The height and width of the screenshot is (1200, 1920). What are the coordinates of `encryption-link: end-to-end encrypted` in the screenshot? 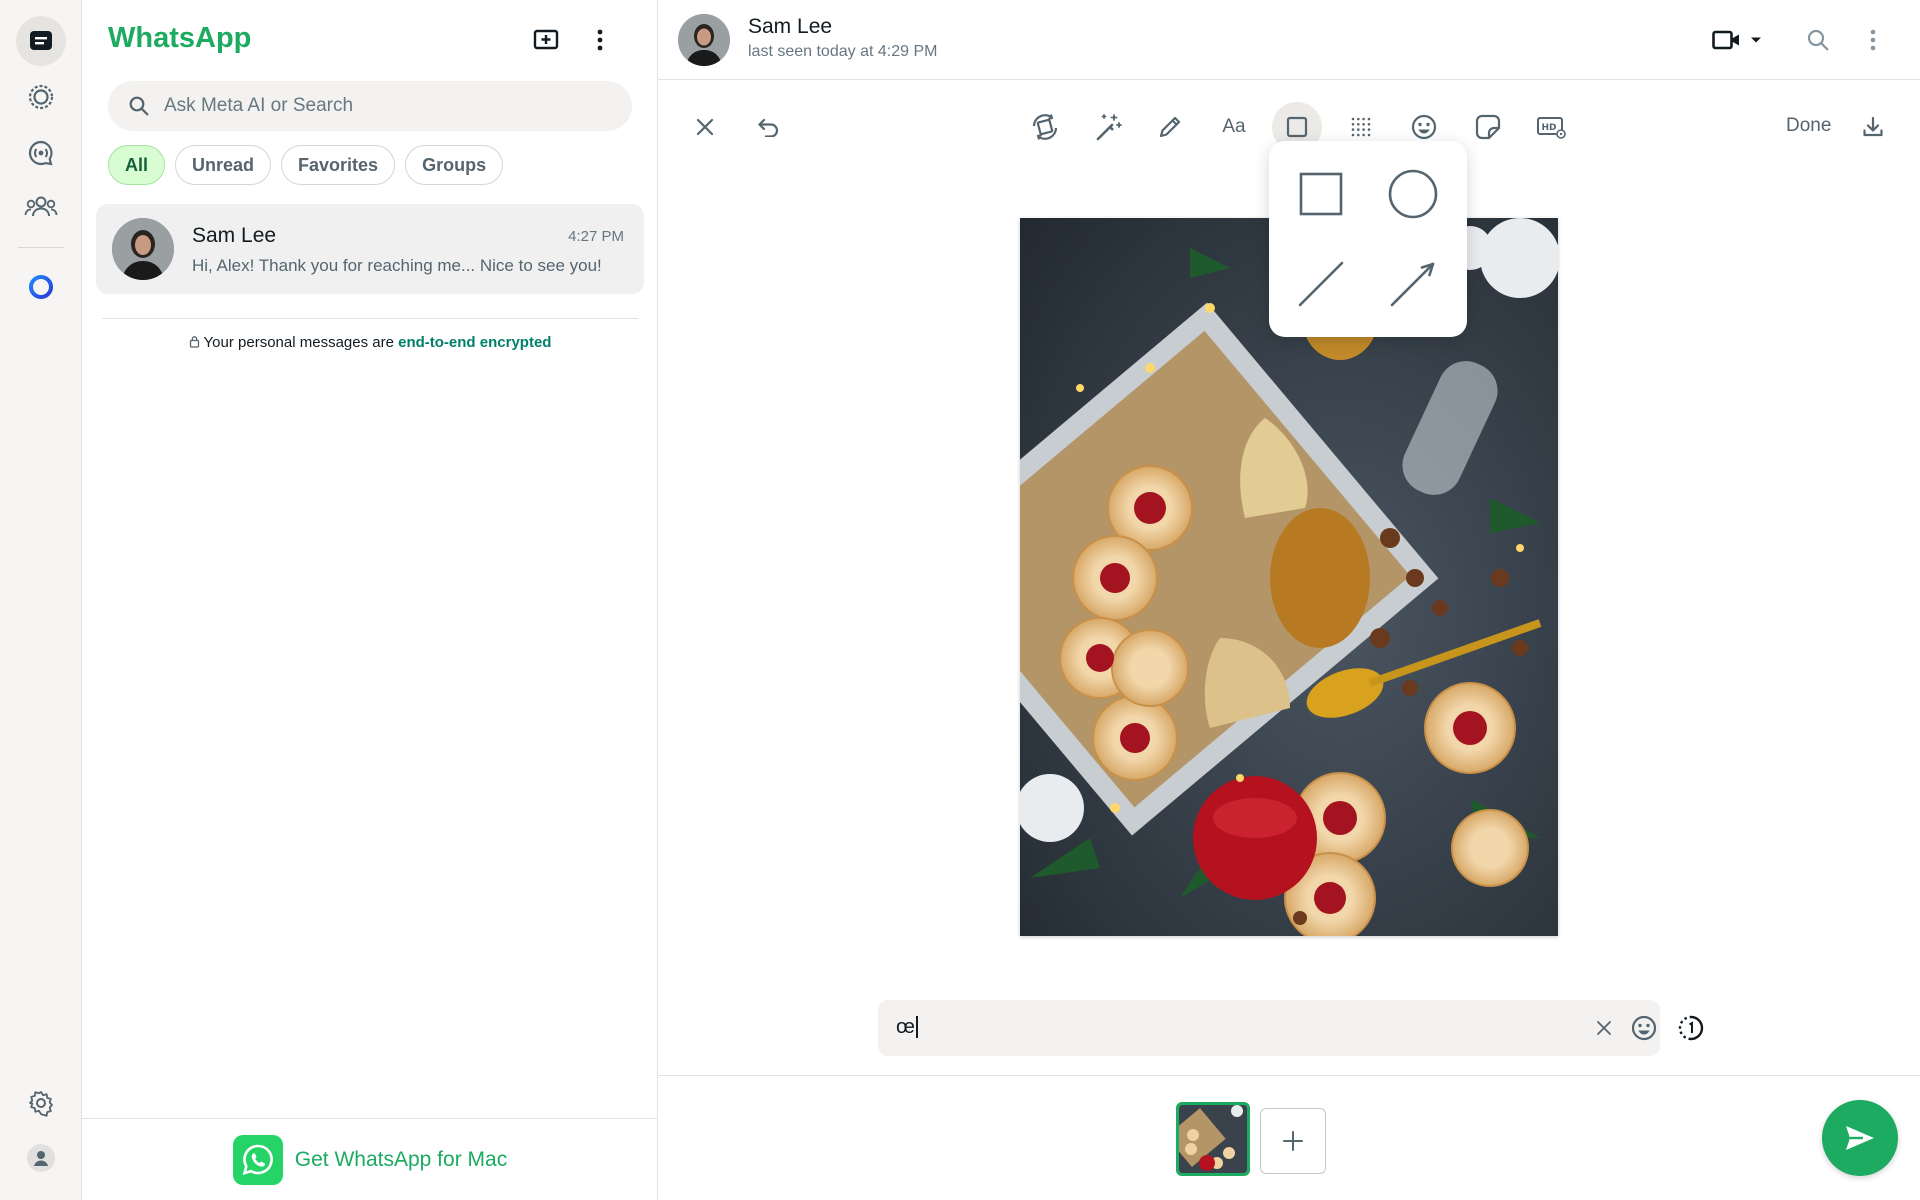 It's located at (474, 342).